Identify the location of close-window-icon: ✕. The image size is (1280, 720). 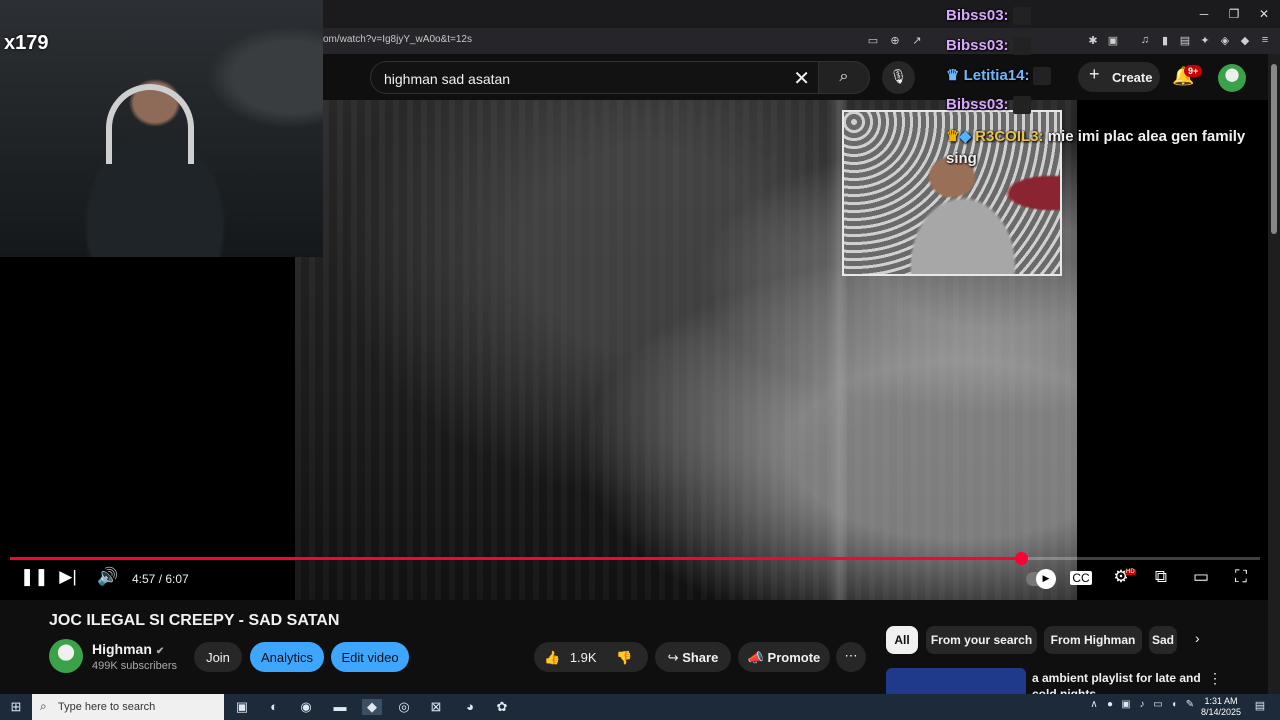
(1264, 14).